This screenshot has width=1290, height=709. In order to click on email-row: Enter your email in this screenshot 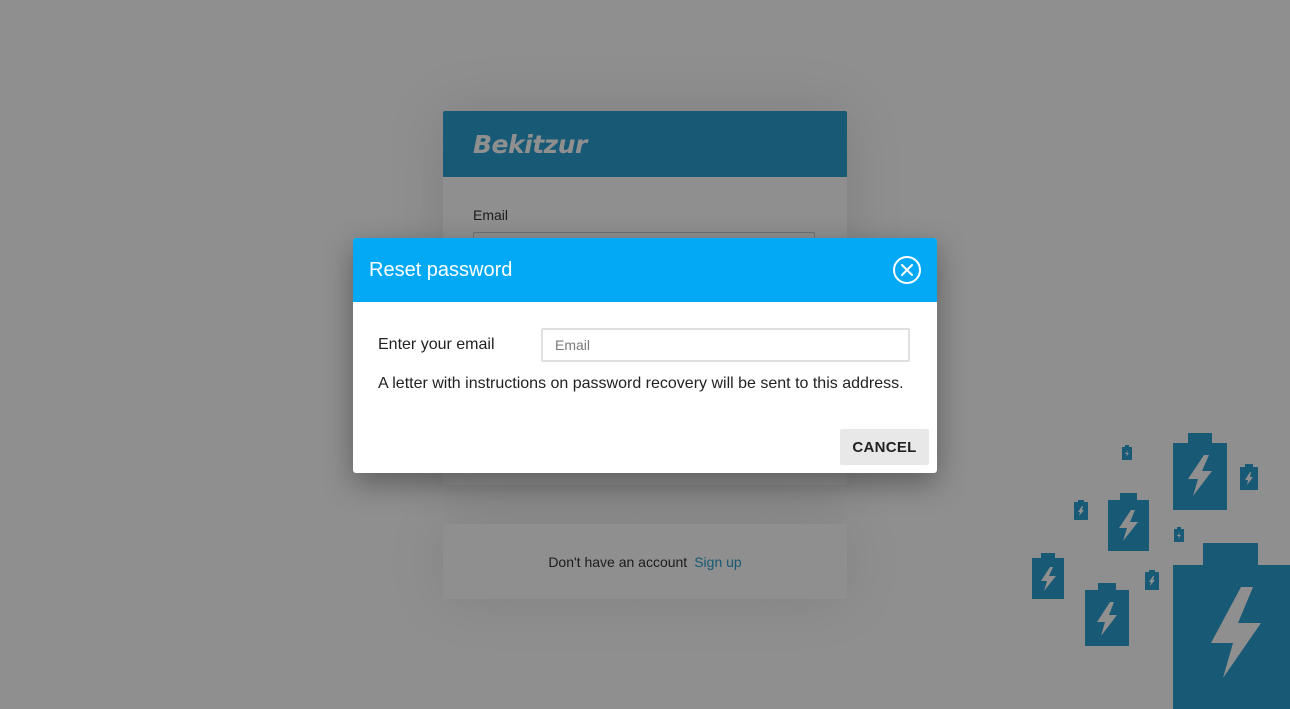, I will do `click(645, 345)`.